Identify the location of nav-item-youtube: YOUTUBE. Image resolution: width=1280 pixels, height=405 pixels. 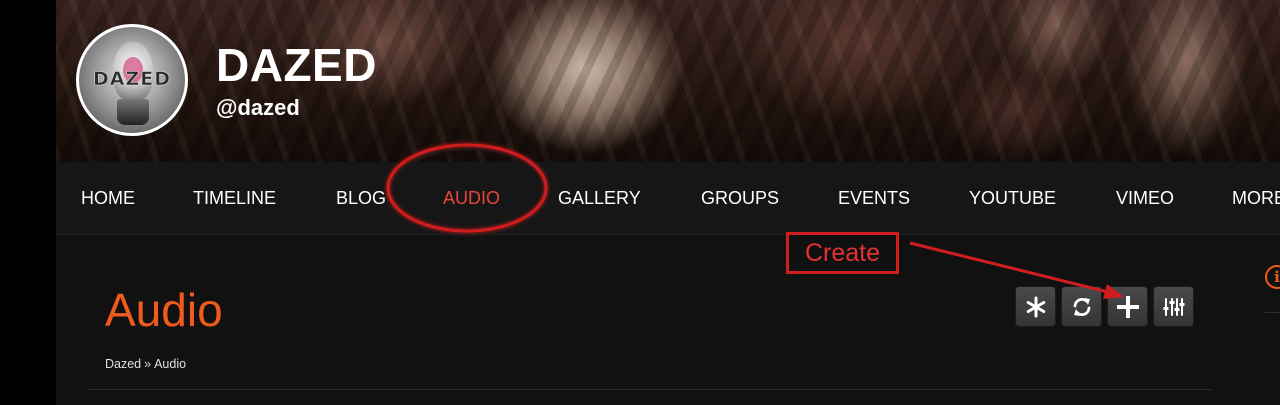
(1012, 198).